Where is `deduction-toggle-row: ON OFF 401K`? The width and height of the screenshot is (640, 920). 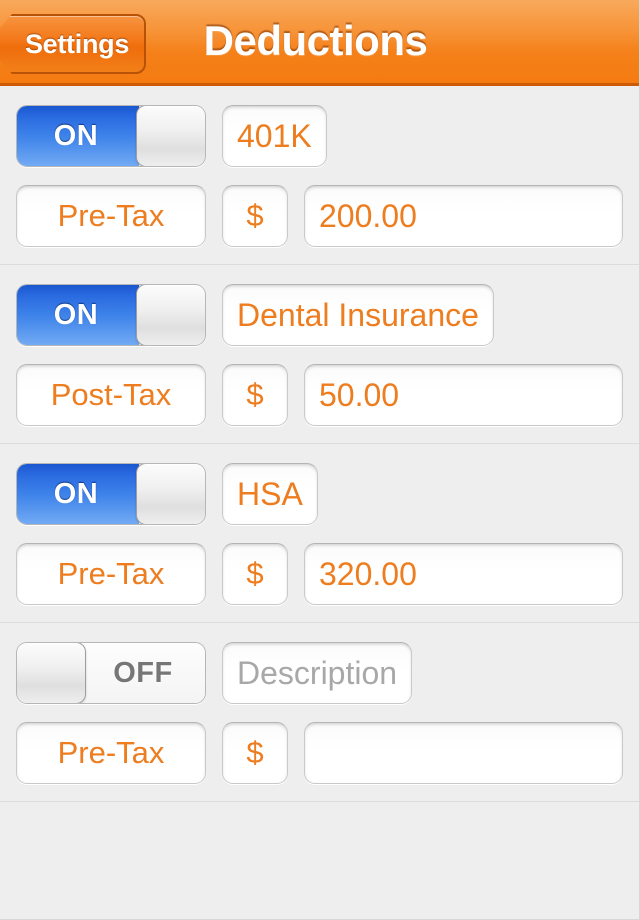
deduction-toggle-row: ON OFF 401K is located at coordinates (319, 136).